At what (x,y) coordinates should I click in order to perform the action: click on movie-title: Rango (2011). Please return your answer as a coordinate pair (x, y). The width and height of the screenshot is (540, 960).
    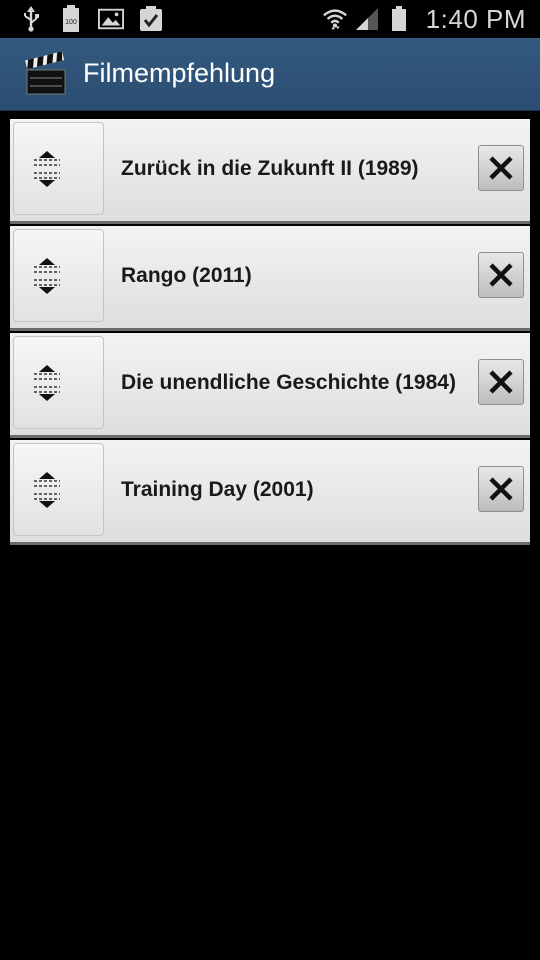
    Looking at the image, I should click on (186, 275).